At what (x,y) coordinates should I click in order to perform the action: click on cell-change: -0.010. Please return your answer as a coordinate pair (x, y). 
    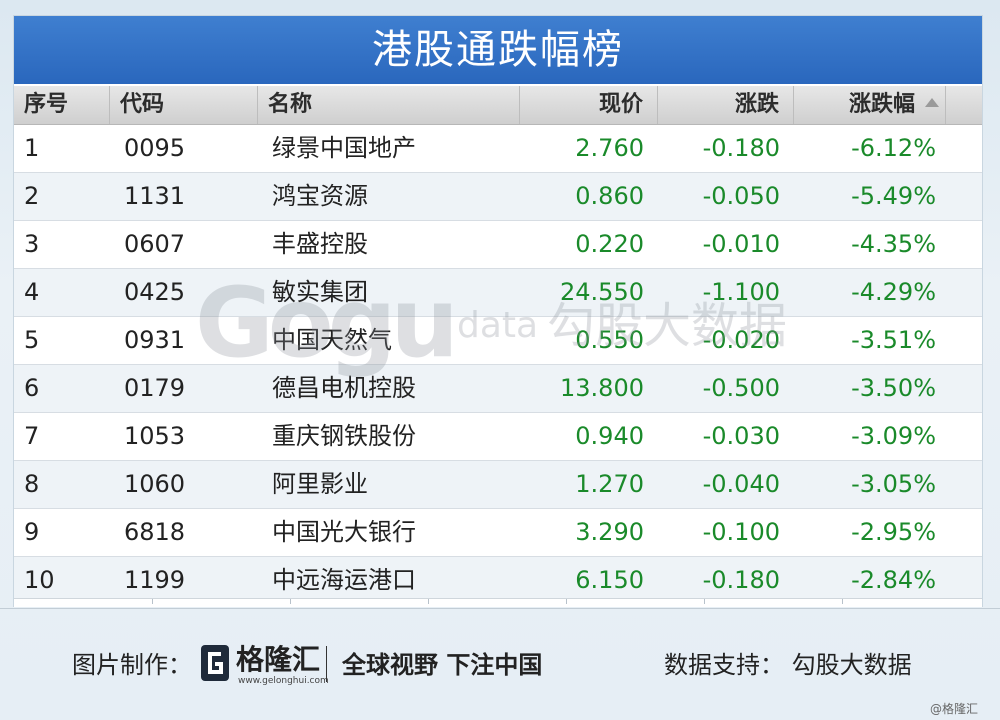
    Looking at the image, I should click on (741, 244).